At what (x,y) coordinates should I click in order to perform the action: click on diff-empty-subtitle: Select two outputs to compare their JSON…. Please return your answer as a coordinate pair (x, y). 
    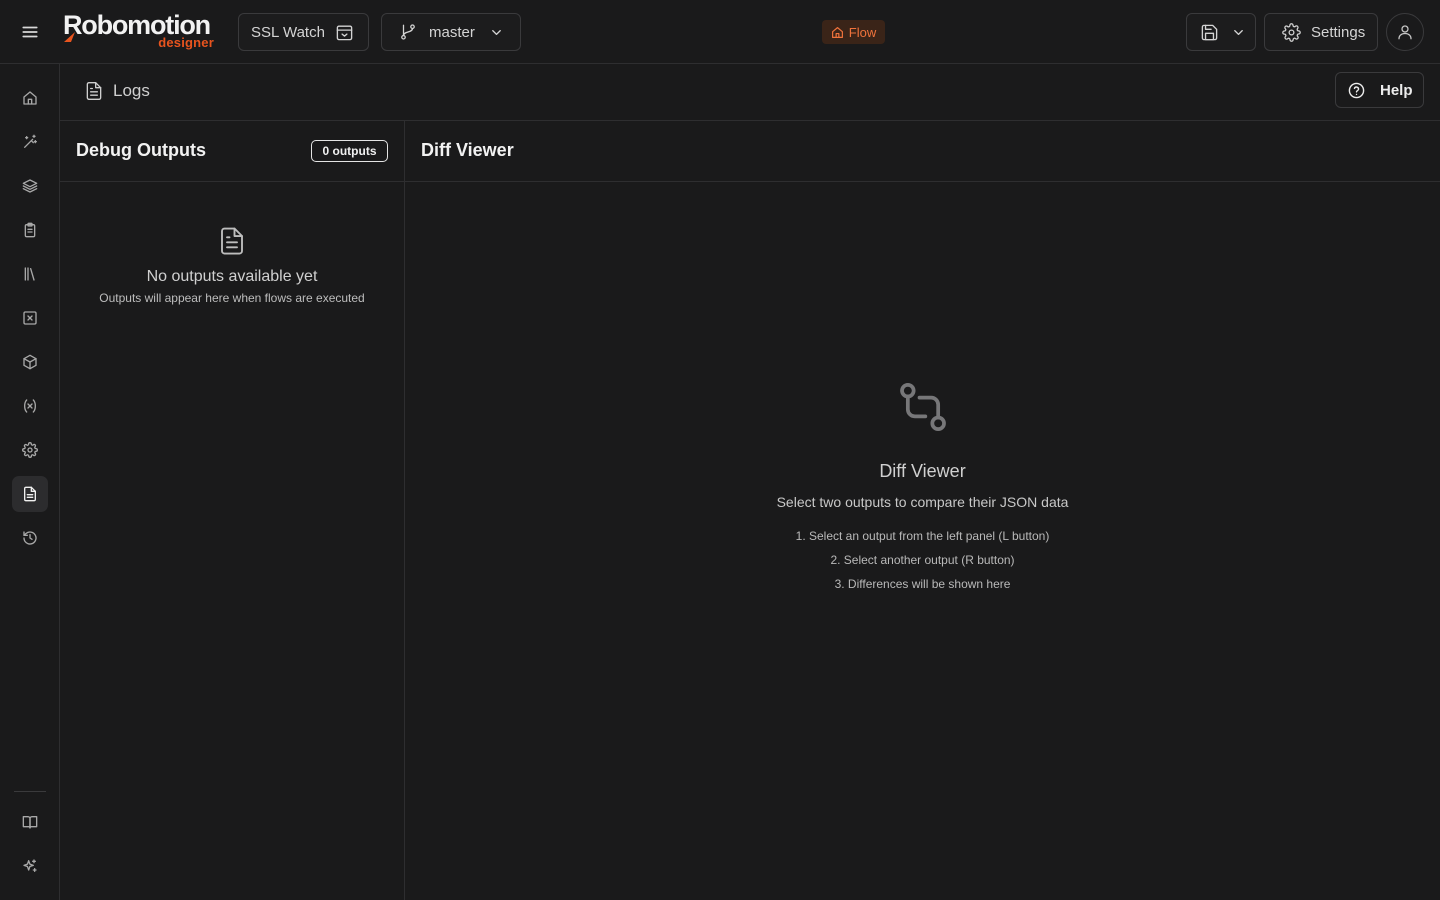
    Looking at the image, I should click on (922, 502).